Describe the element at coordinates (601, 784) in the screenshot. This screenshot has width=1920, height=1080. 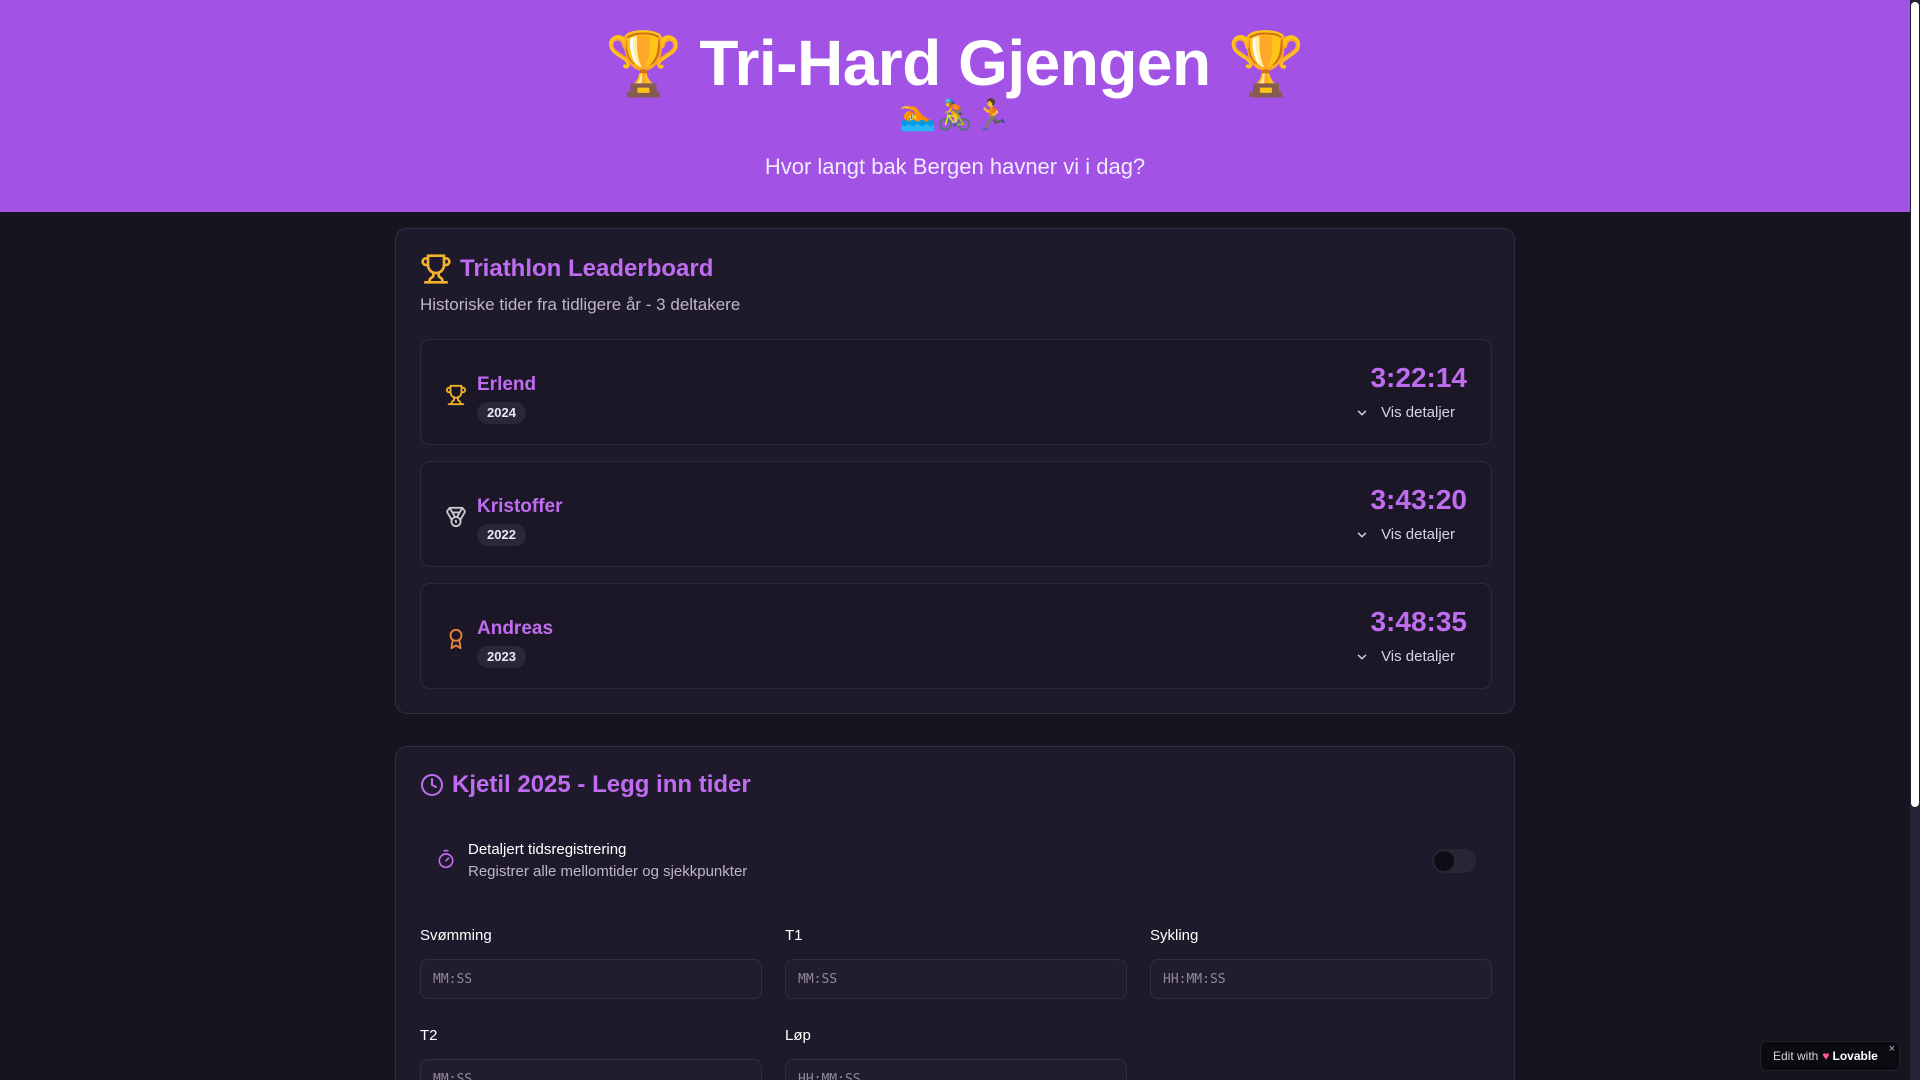
I see `kjetil-title: Kjetil 2025 - Legg inn tider` at that location.